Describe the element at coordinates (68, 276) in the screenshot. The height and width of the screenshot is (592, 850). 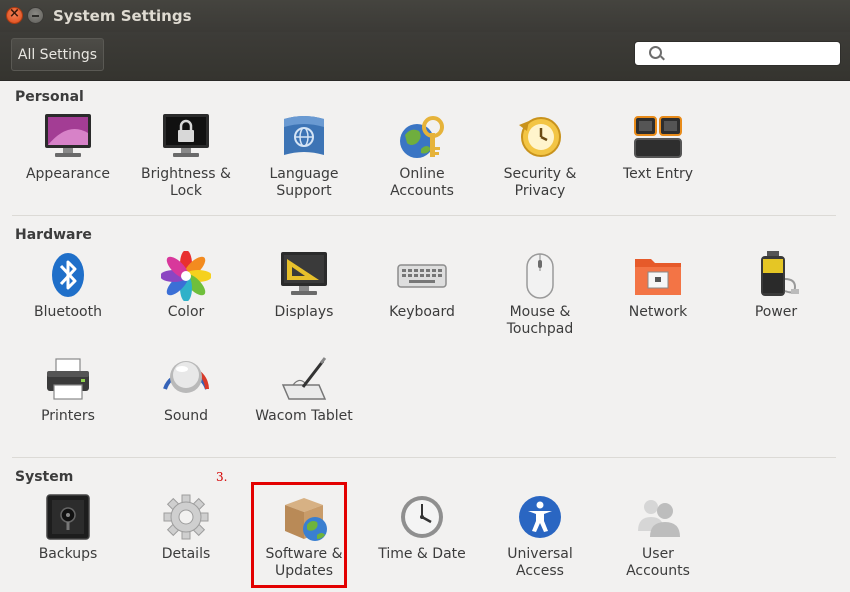
I see `bluetooth-icon` at that location.